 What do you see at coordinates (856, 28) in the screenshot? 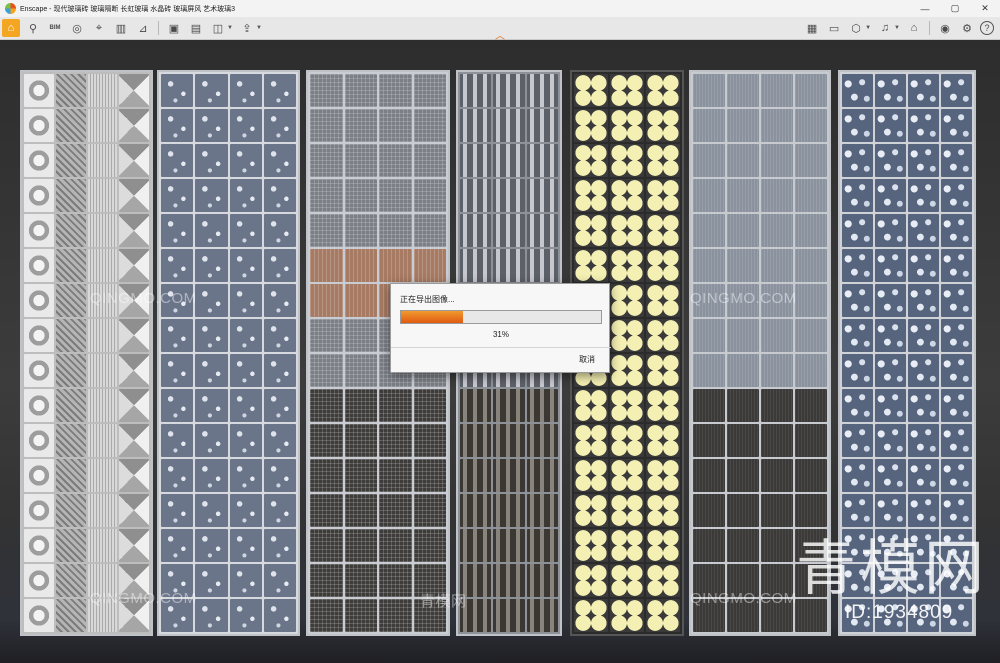
I see `asset-library-icon: ⬡` at bounding box center [856, 28].